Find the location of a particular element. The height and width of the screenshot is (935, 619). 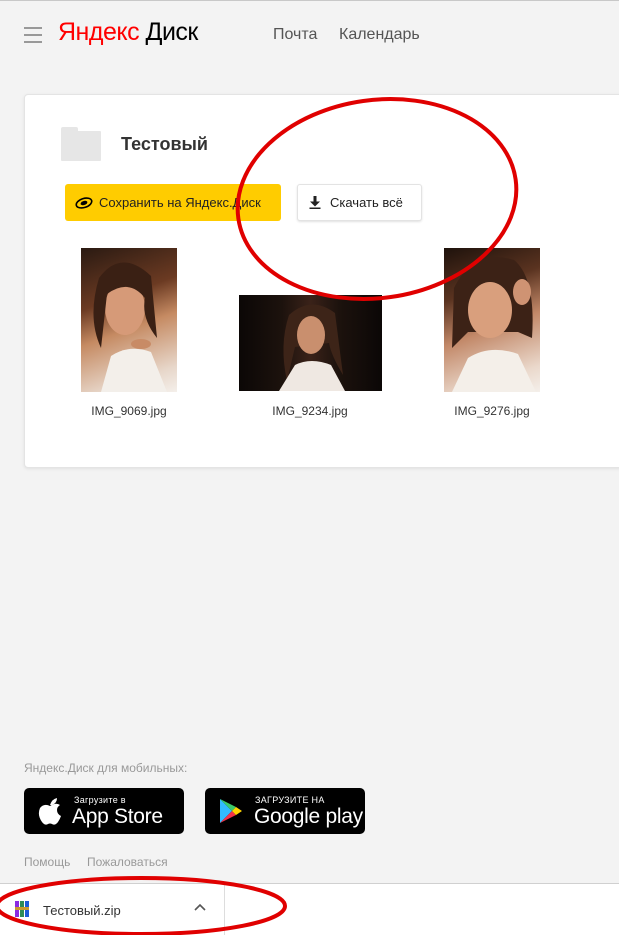

menu-icon is located at coordinates (33, 35).